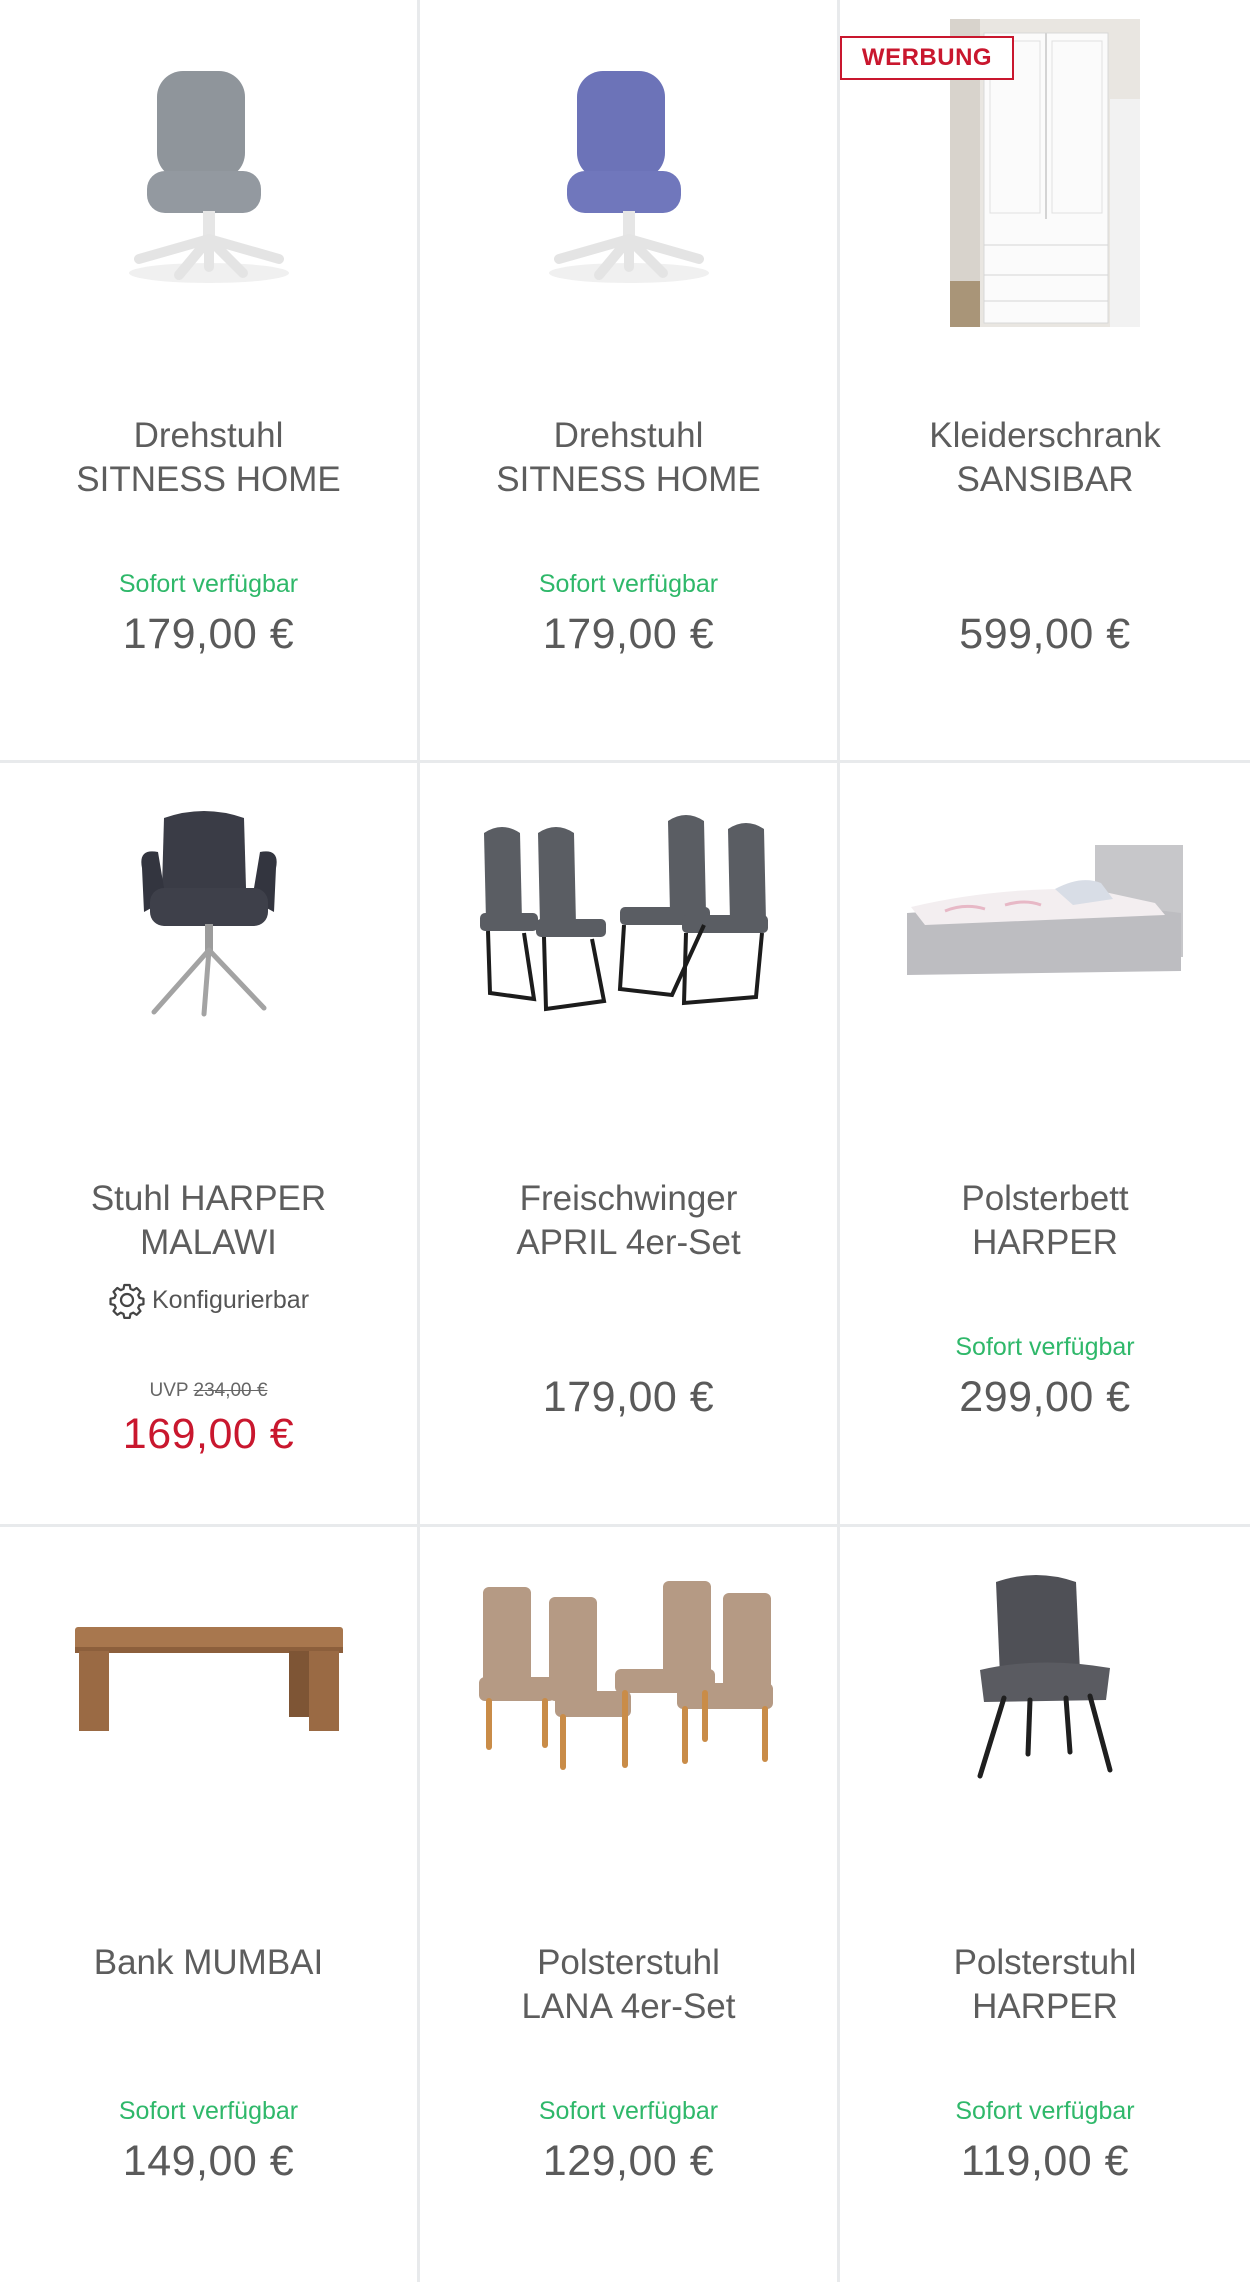  What do you see at coordinates (169, 1390) in the screenshot?
I see `uvp-label: UVP` at bounding box center [169, 1390].